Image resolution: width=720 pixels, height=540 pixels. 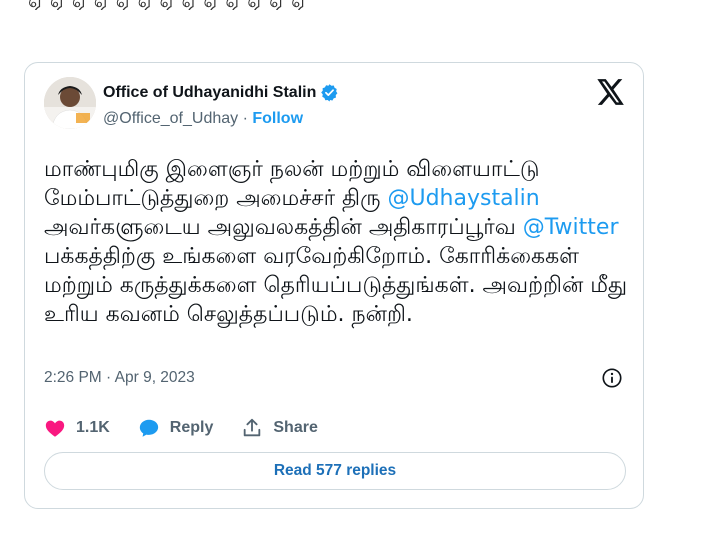 I want to click on reply-button: Reply, so click(x=176, y=428).